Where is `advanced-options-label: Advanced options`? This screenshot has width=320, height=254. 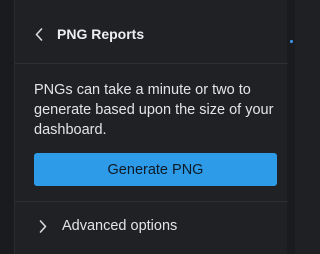 advanced-options-label: Advanced options is located at coordinates (120, 226).